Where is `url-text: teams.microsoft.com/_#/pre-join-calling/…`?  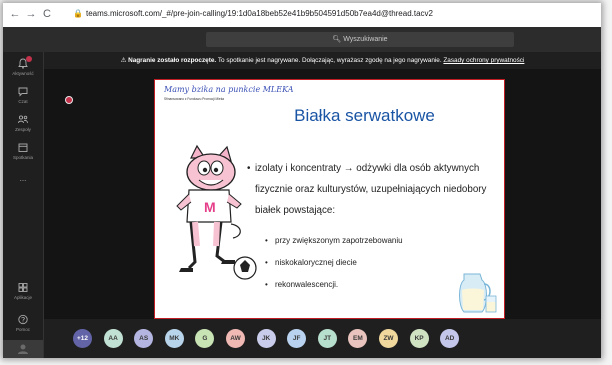 url-text: teams.microsoft.com/_#/pre-join-calling/… is located at coordinates (259, 13).